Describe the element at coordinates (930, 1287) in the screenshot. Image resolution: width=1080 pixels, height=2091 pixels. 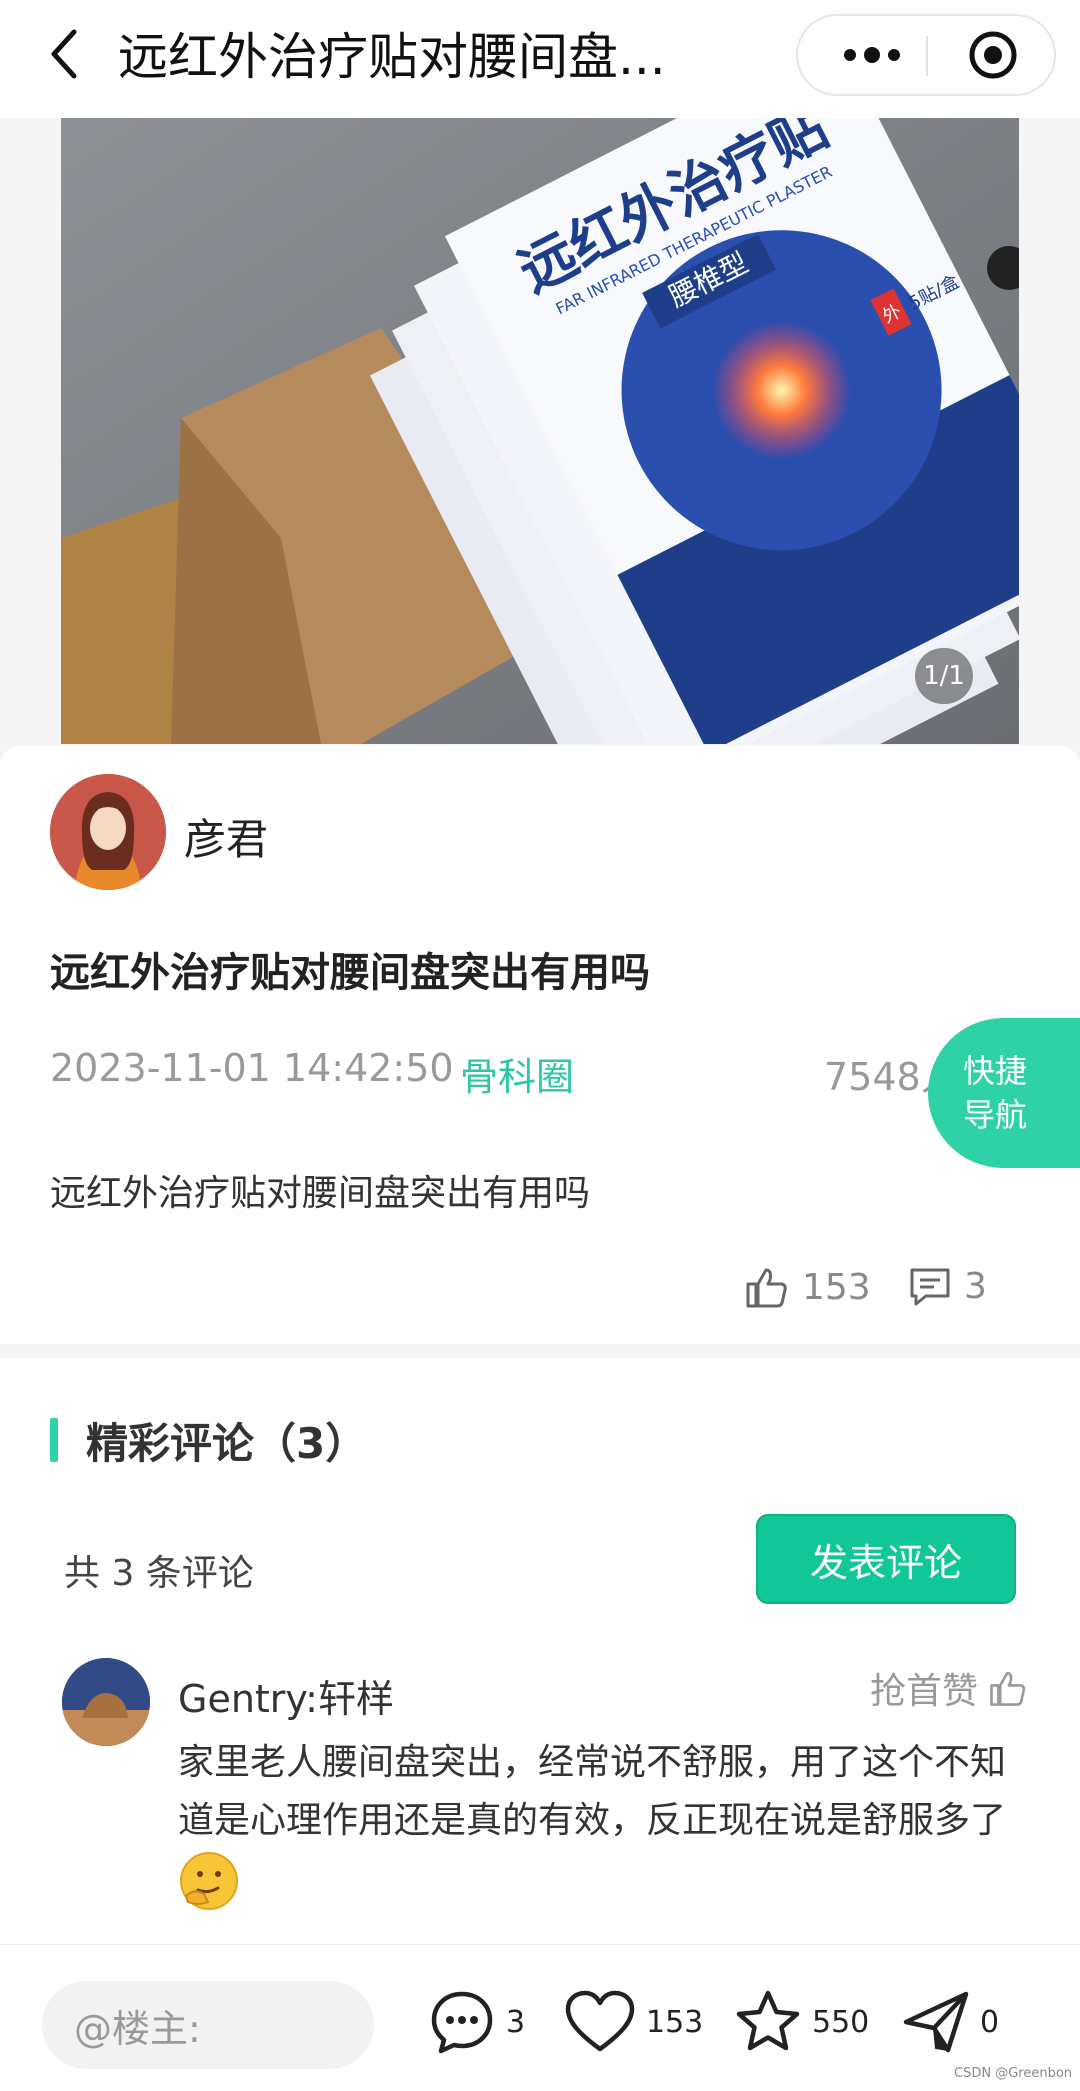
I see `comment-icon` at that location.